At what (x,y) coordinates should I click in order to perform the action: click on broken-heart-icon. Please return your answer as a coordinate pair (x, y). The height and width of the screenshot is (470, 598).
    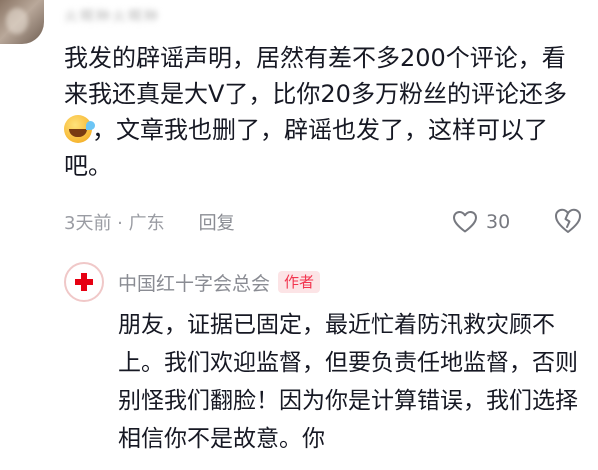
    Looking at the image, I should click on (568, 220).